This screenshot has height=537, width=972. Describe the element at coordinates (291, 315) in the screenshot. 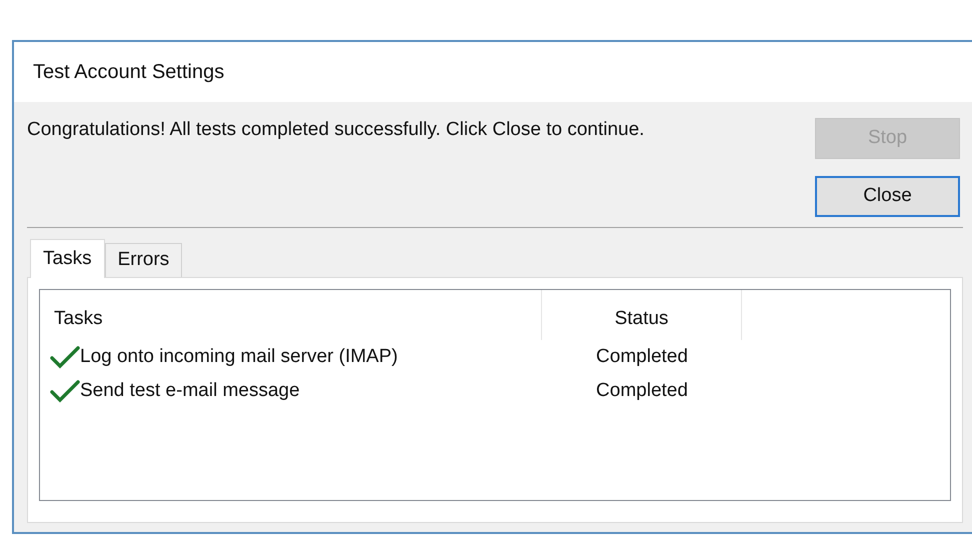

I see `column-header: Tasks` at that location.